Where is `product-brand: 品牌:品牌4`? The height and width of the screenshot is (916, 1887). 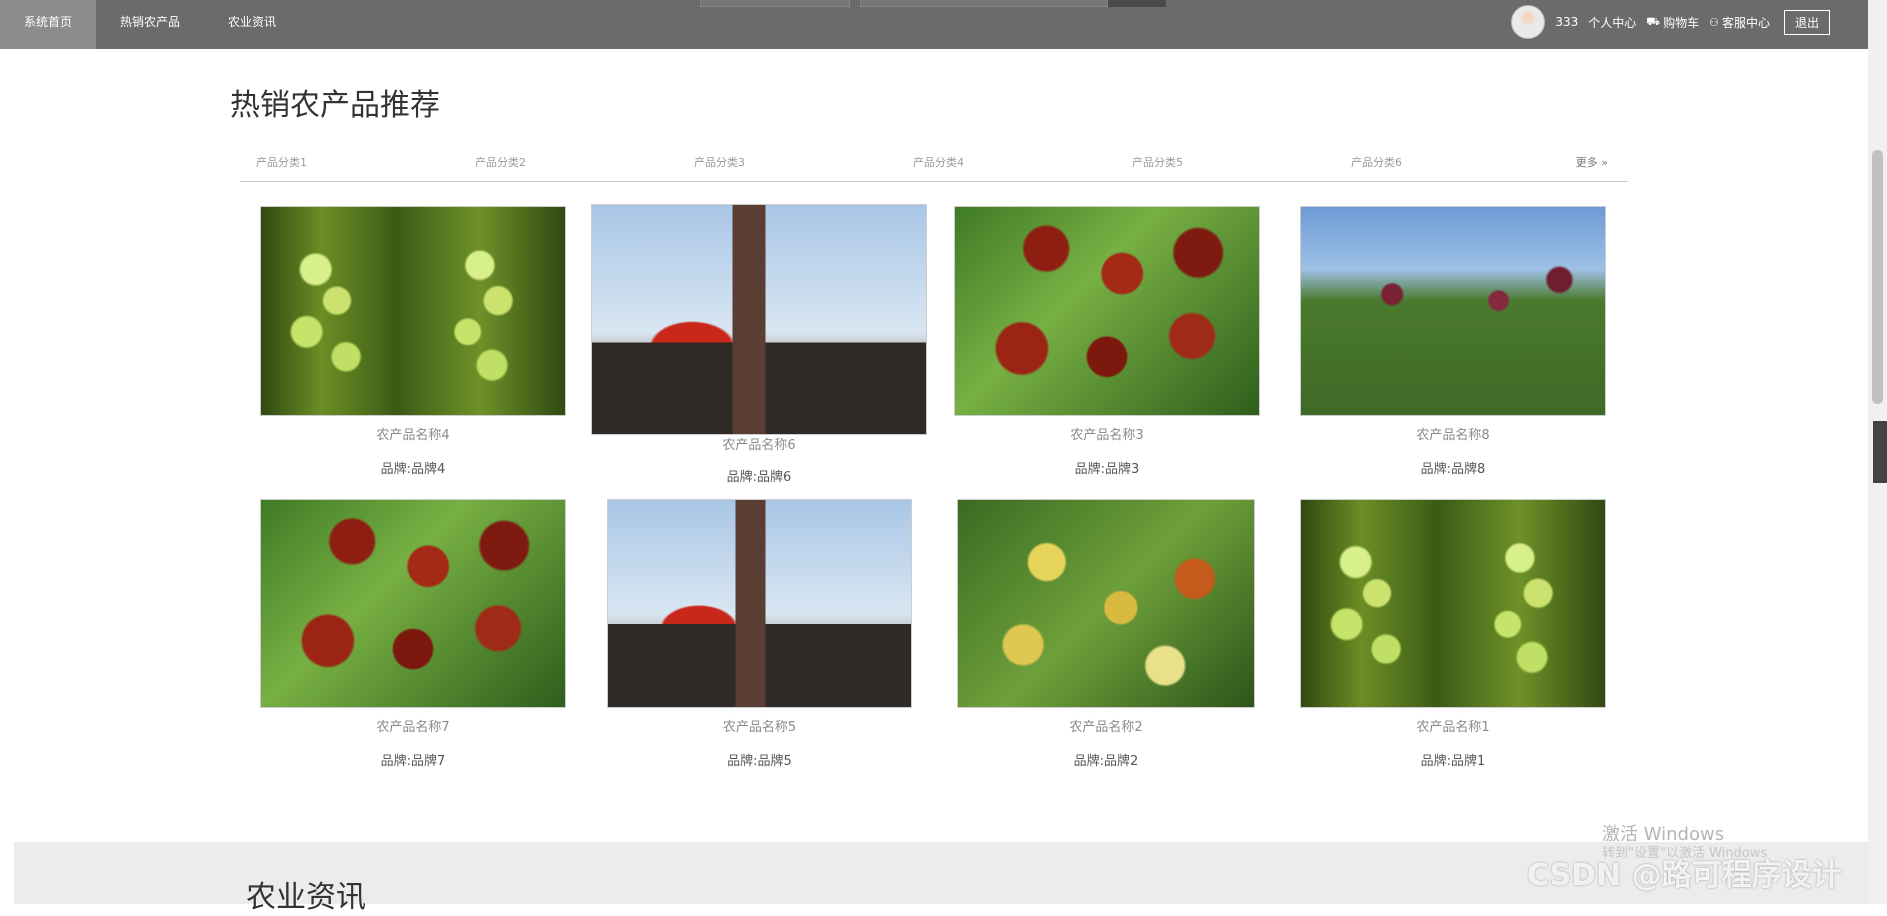 product-brand: 品牌:品牌4 is located at coordinates (413, 469).